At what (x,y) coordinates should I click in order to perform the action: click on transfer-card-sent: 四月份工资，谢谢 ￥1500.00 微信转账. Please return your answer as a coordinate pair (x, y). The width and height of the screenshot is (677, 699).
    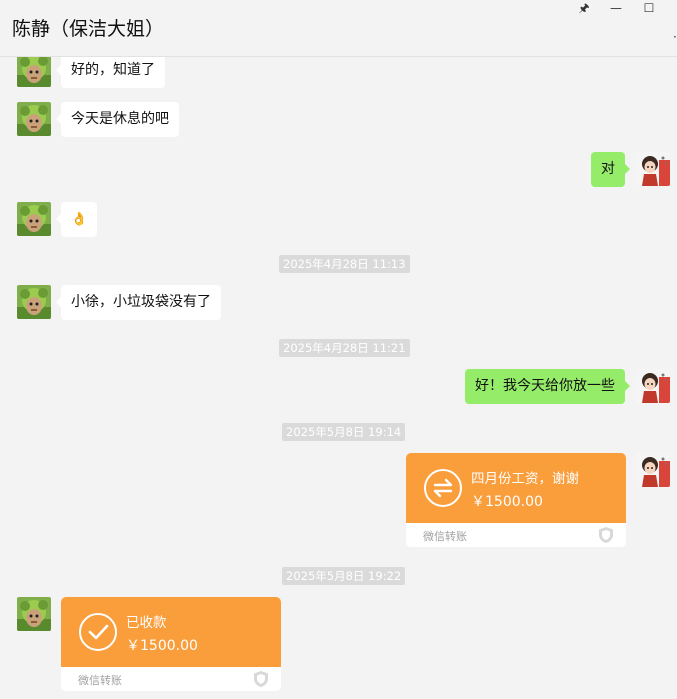
    Looking at the image, I should click on (516, 500).